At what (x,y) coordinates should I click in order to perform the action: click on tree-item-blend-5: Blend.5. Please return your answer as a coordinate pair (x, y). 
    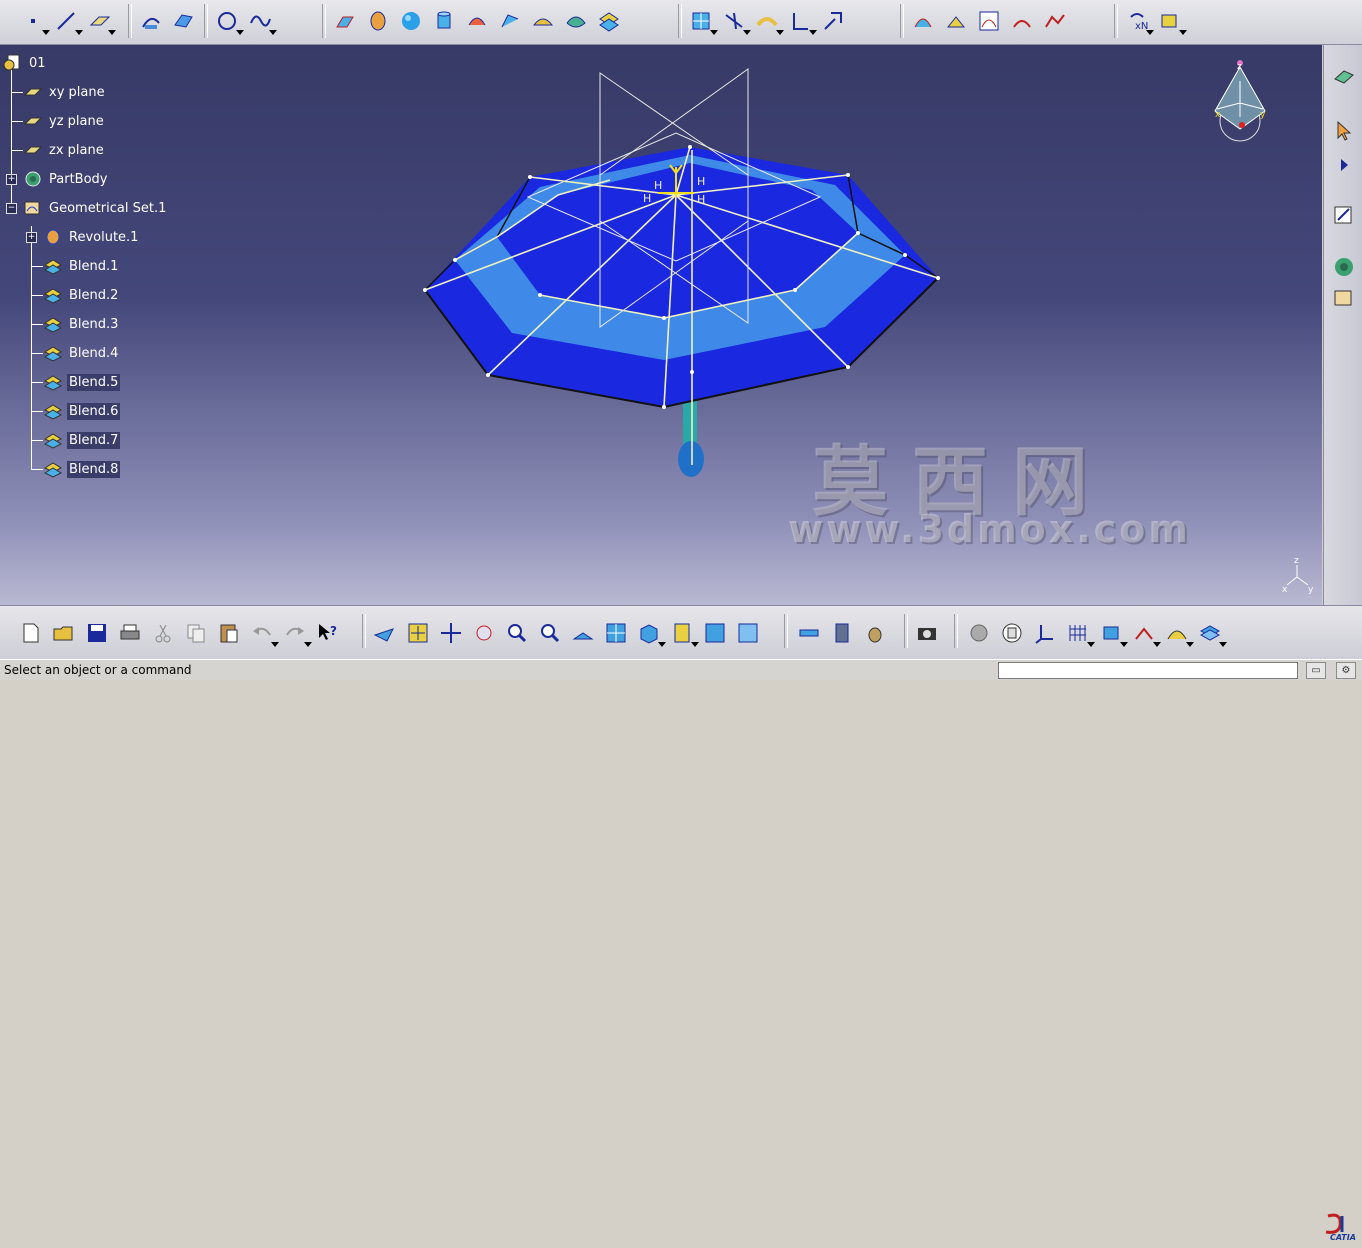
    Looking at the image, I should click on (82, 382).